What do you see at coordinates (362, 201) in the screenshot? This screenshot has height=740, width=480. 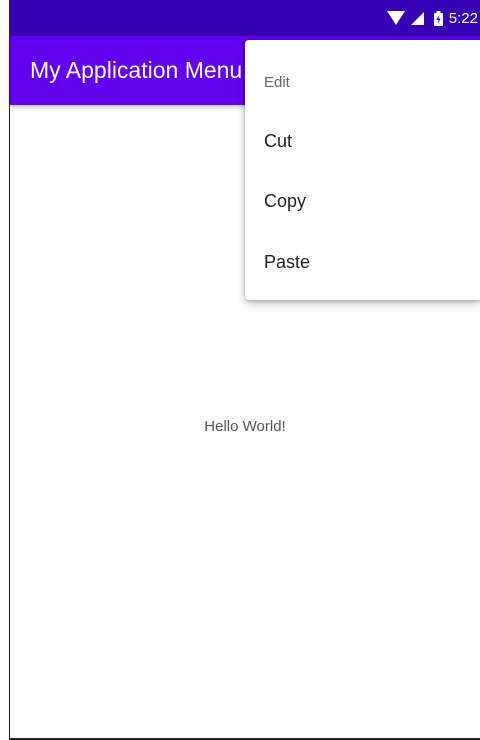 I see `menu-item-copy: Copy` at bounding box center [362, 201].